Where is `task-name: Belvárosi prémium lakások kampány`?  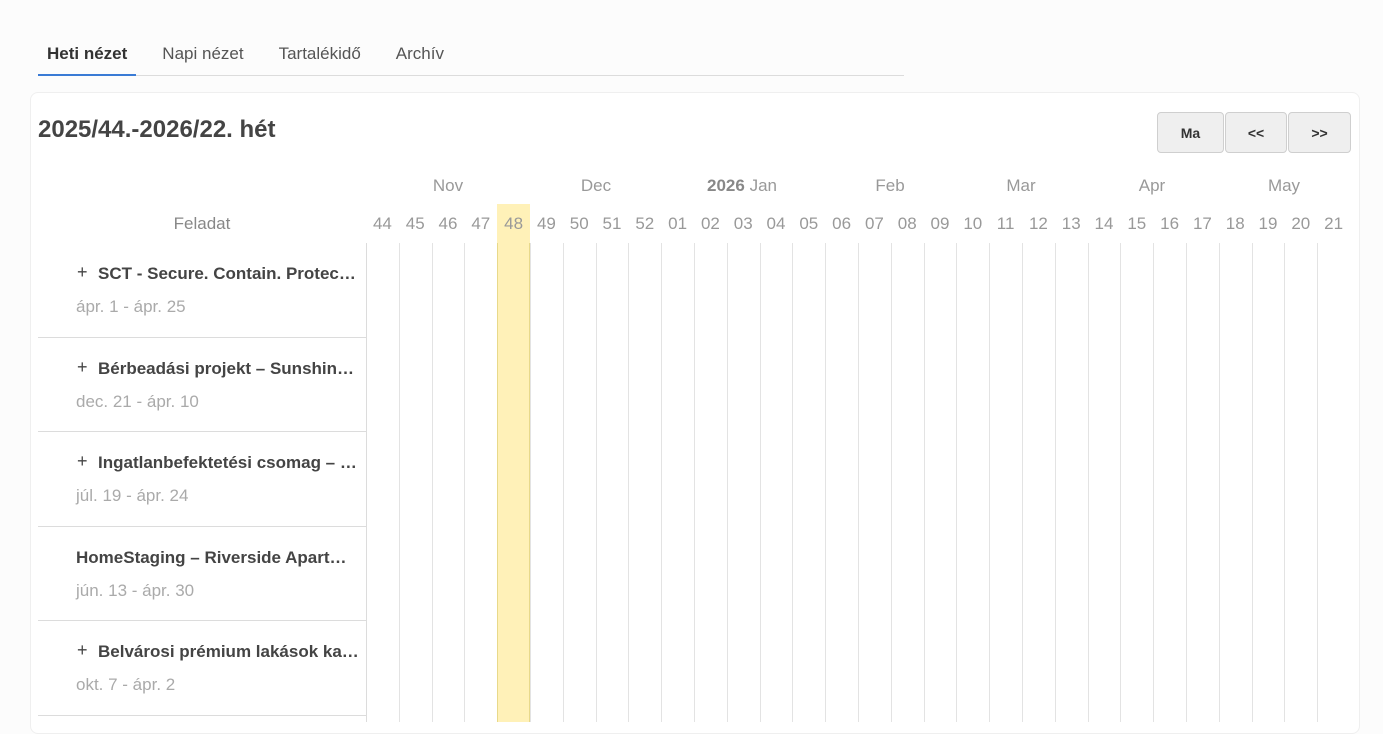
task-name: Belvárosi prémium lakások kampány is located at coordinates (229, 652).